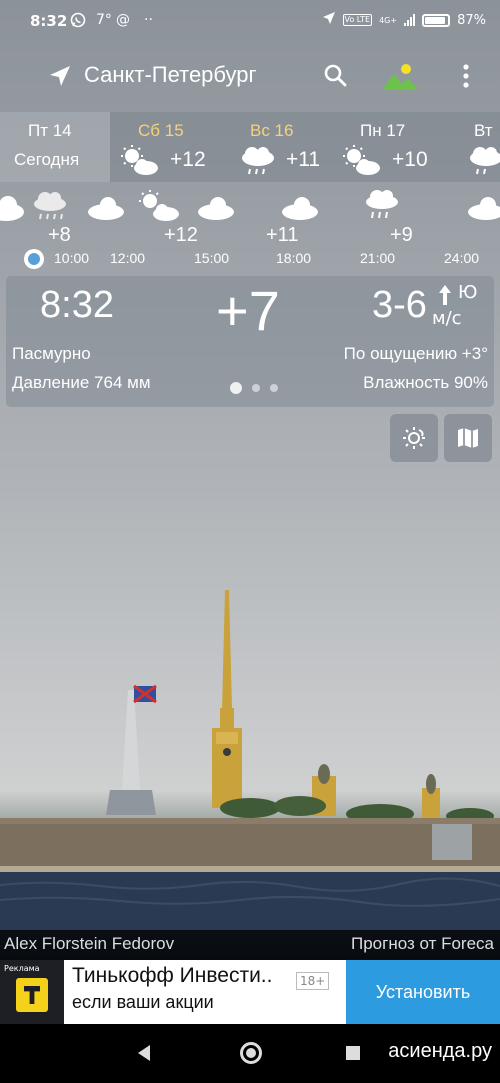 The height and width of the screenshot is (1083, 500). What do you see at coordinates (188, 159) in the screenshot?
I see `day-temp: +12` at bounding box center [188, 159].